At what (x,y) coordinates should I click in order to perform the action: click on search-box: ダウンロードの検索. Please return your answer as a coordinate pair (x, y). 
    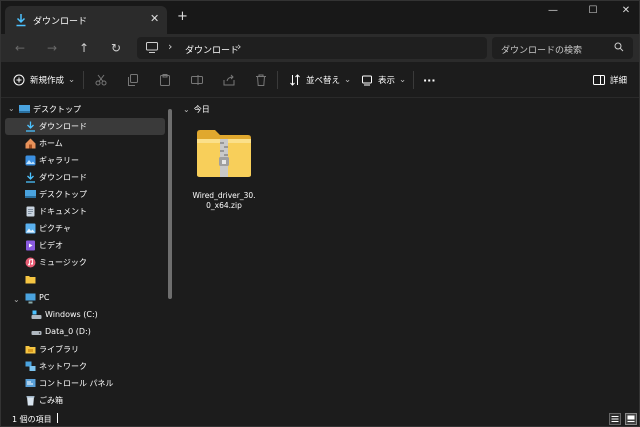
    Looking at the image, I should click on (562, 48).